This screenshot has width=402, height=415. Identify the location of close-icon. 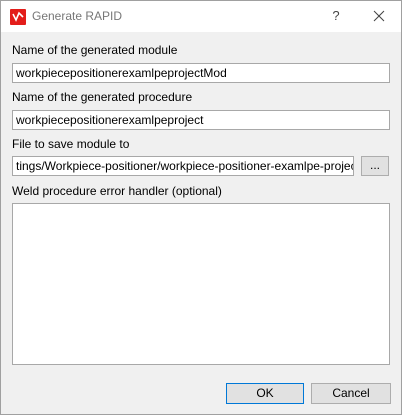
(379, 16).